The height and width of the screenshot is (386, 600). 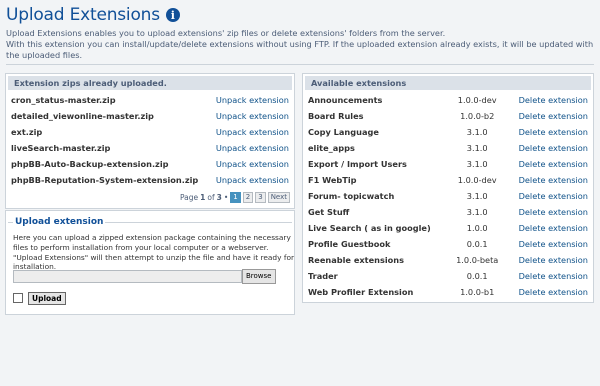 What do you see at coordinates (332, 180) in the screenshot?
I see `extension-name: F1 WebTip` at bounding box center [332, 180].